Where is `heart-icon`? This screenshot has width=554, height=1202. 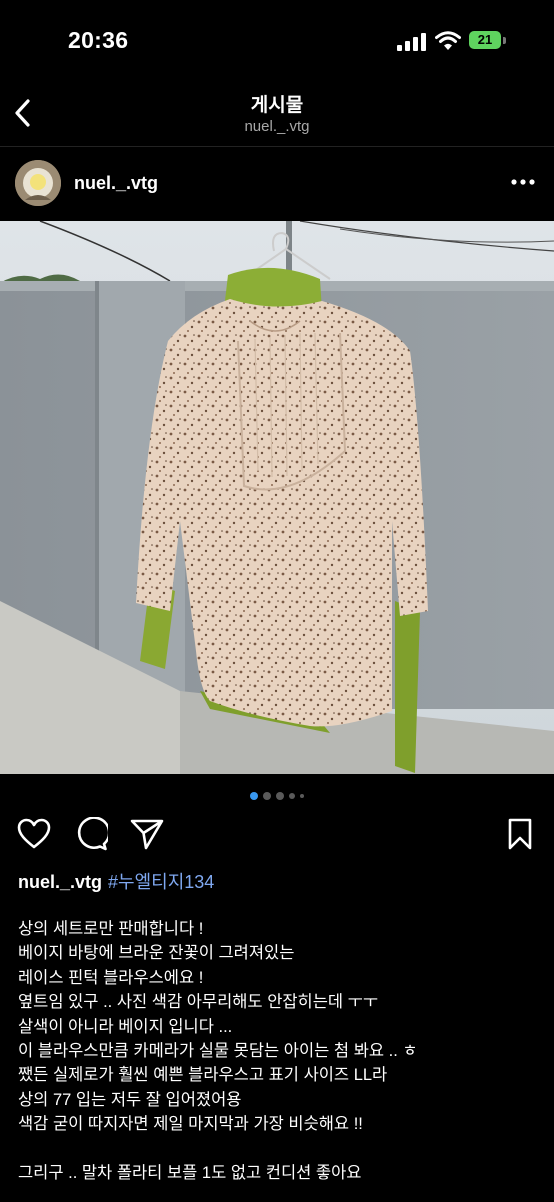
heart-icon is located at coordinates (34, 833).